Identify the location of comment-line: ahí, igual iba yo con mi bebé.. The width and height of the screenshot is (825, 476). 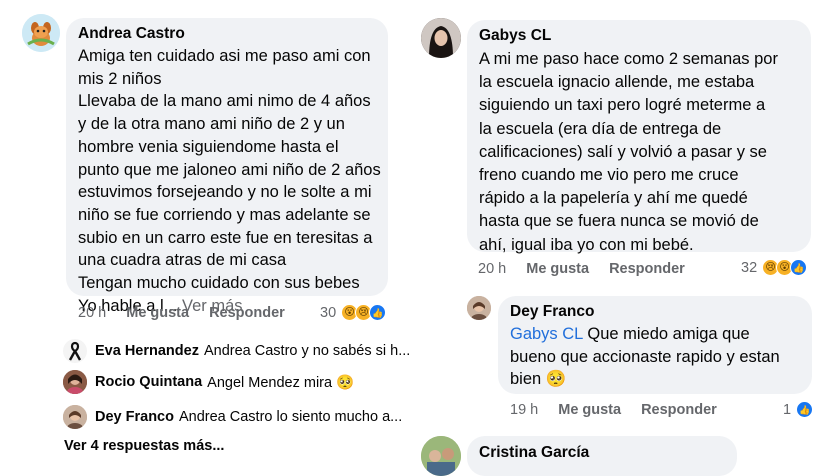
(586, 244).